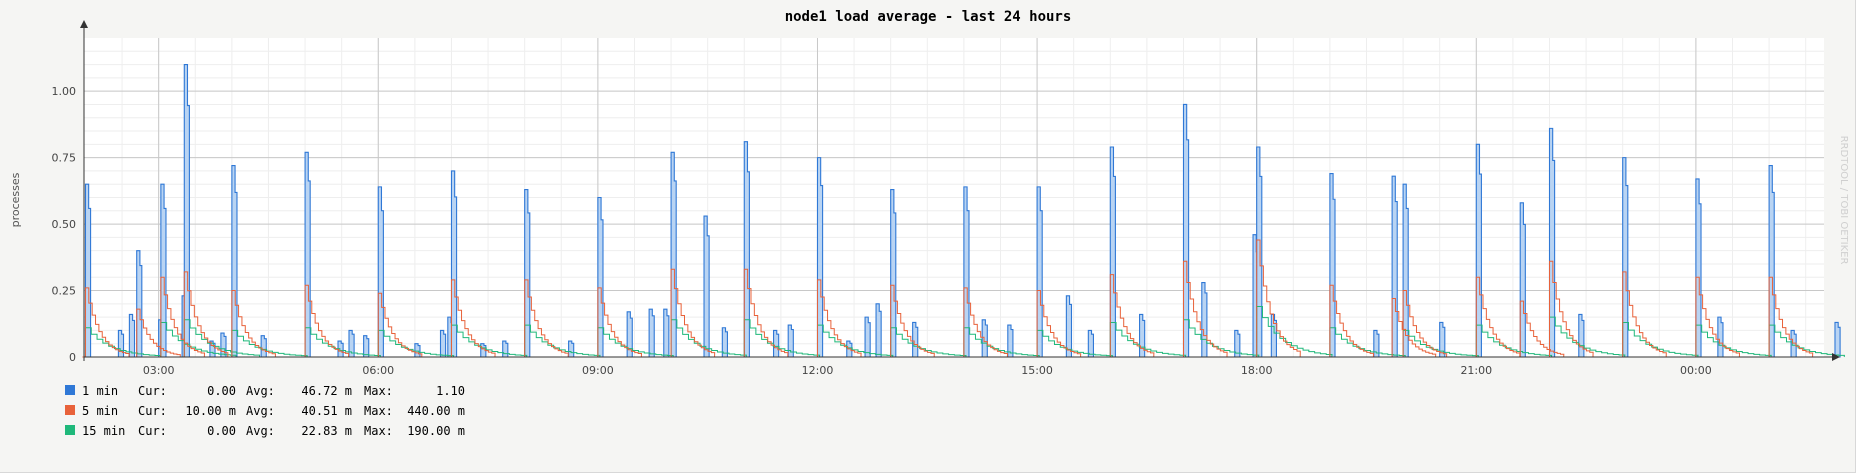  Describe the element at coordinates (928, 17) in the screenshot. I see `chart-title: node1 load average - last 24 hours` at that location.